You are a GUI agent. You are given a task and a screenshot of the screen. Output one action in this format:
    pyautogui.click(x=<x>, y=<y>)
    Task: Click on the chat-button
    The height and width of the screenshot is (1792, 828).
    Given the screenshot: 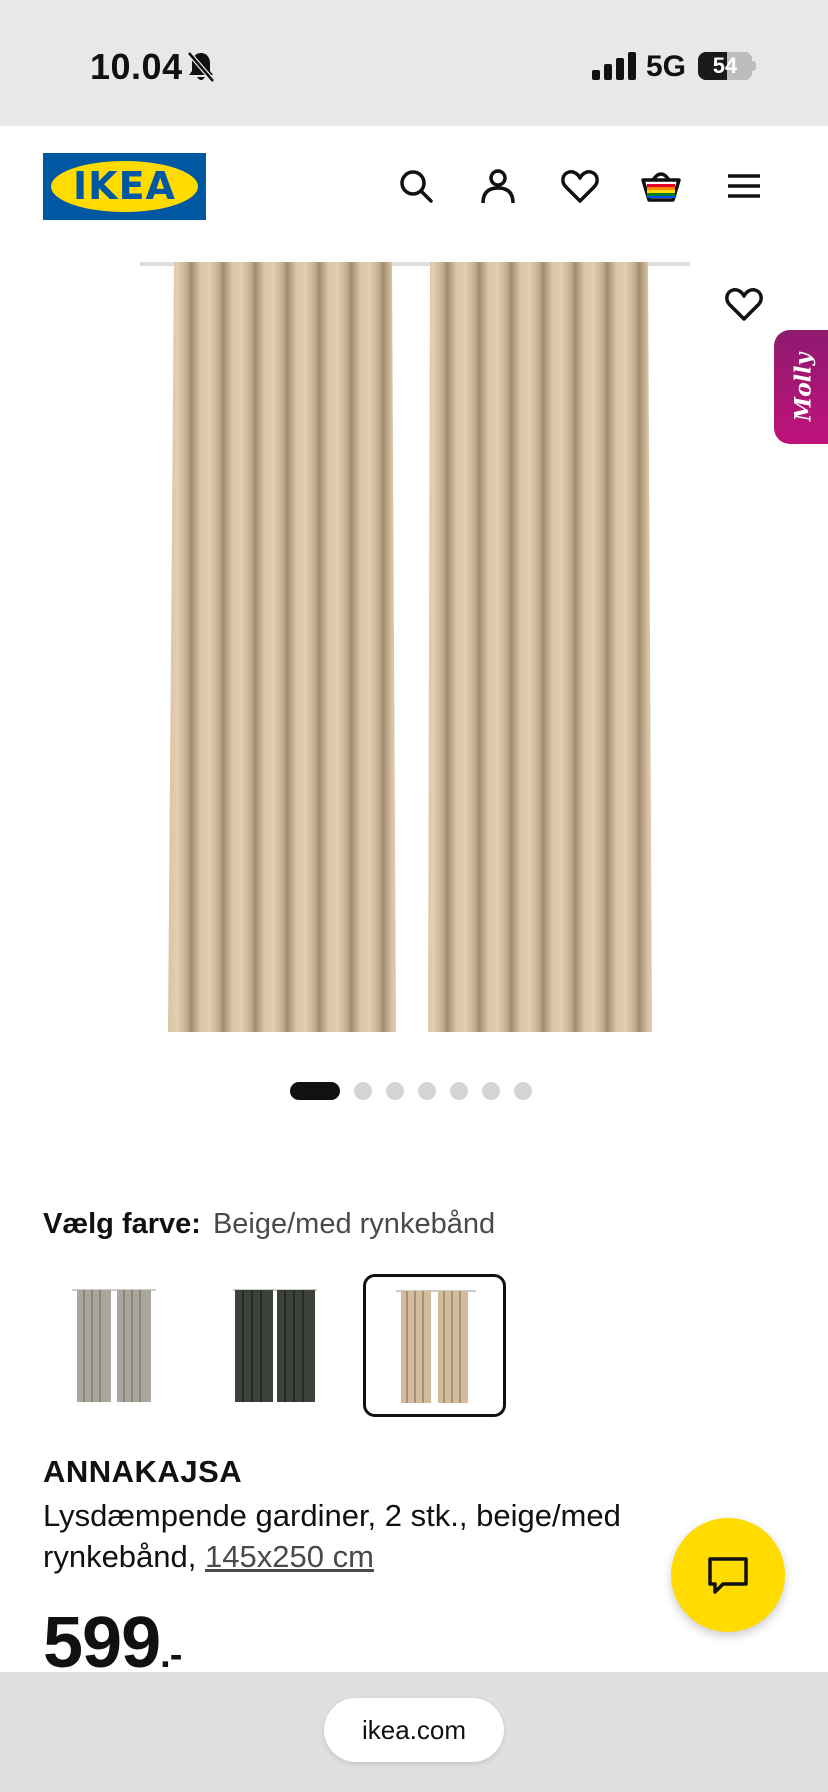 What is the action you would take?
    pyautogui.click(x=728, y=1575)
    